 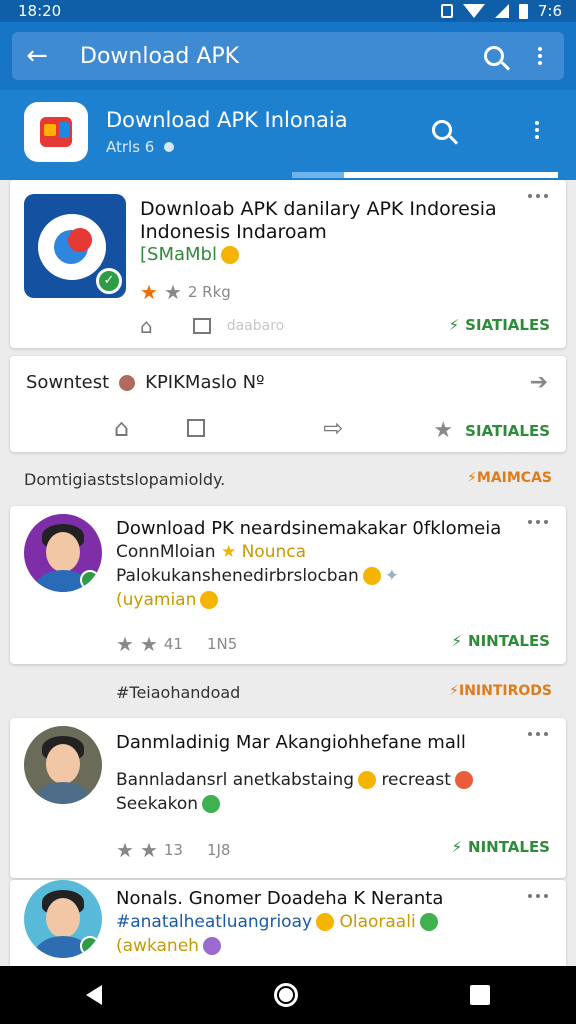 What do you see at coordinates (258, 576) in the screenshot?
I see `post-line: Palokukanshenedirbrslocban ✦` at bounding box center [258, 576].